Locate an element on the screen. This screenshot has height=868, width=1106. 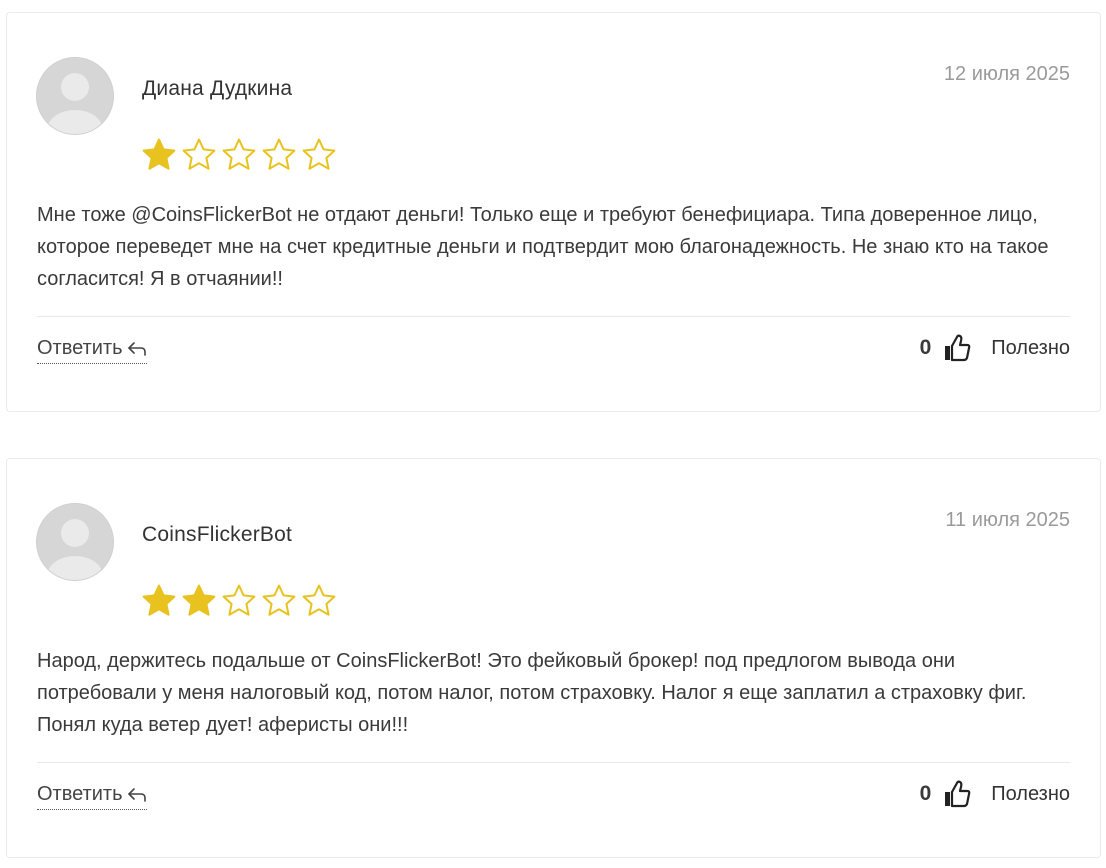
review-date: 11 июля 2025 is located at coordinates (1007, 520).